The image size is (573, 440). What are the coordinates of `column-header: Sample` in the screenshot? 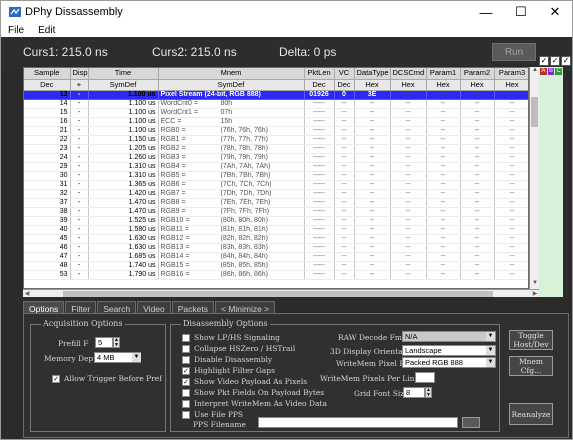 It's located at (47, 74).